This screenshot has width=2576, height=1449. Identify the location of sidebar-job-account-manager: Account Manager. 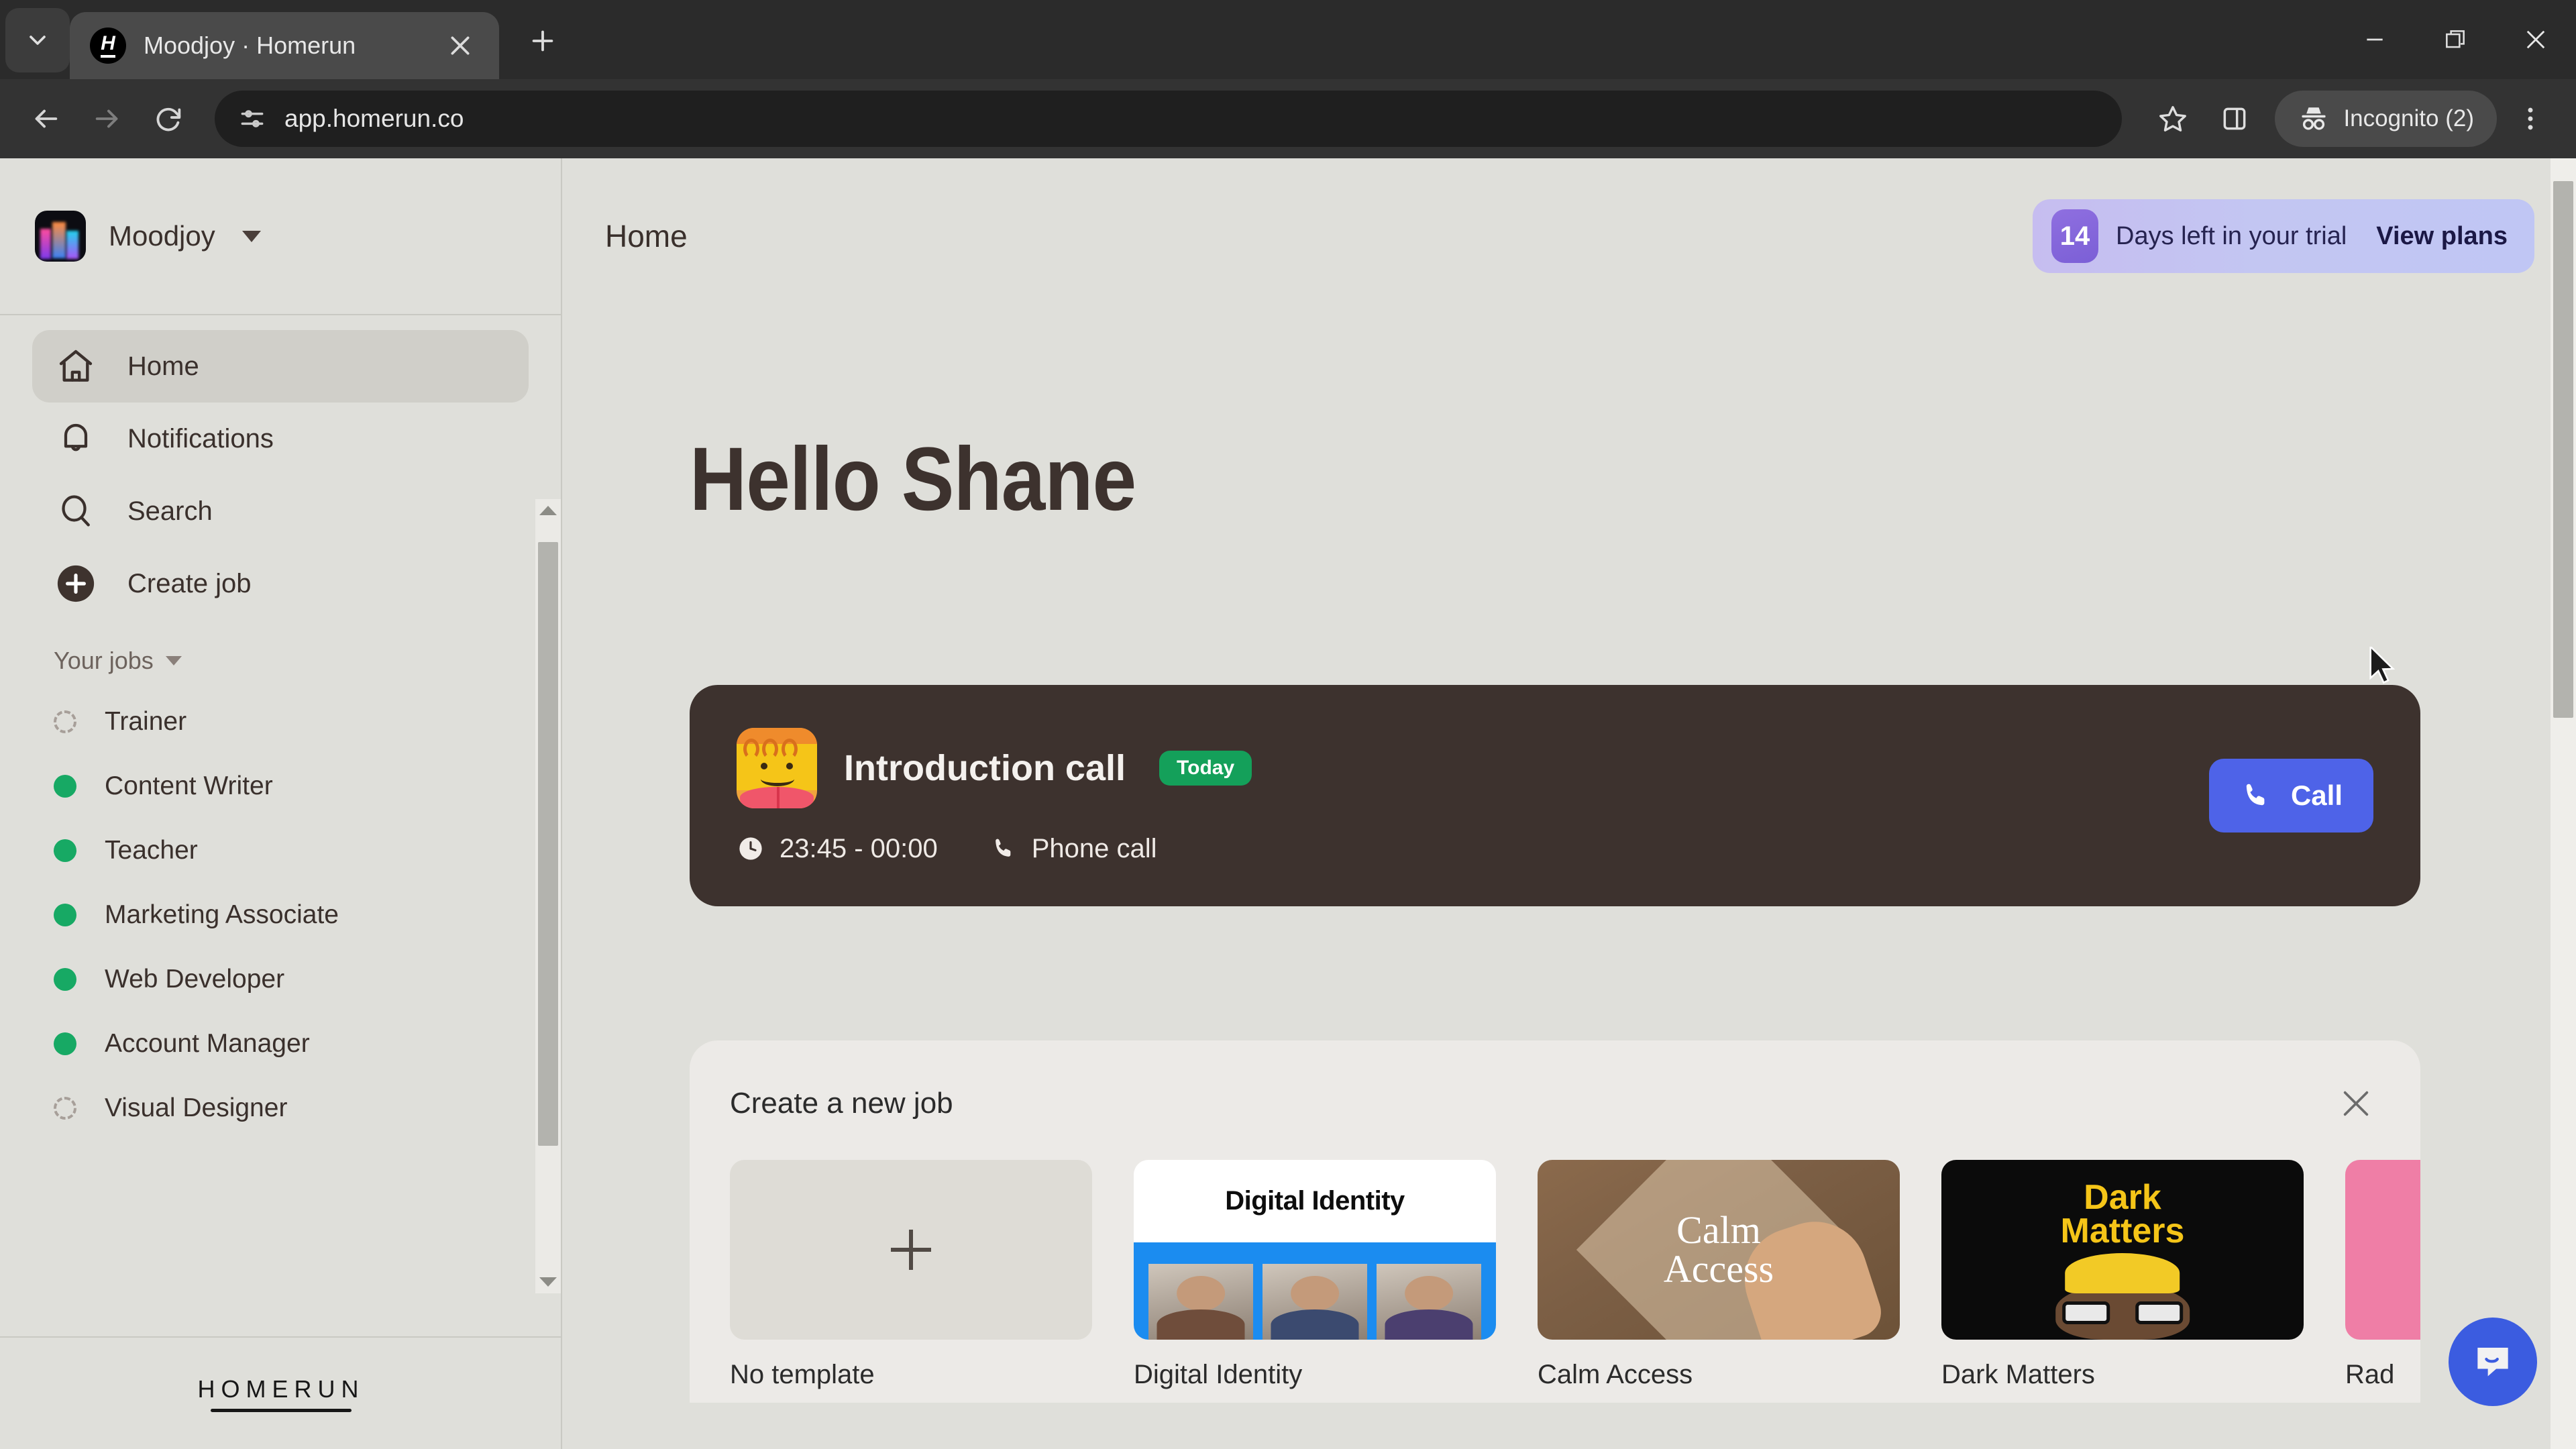
(280, 1044).